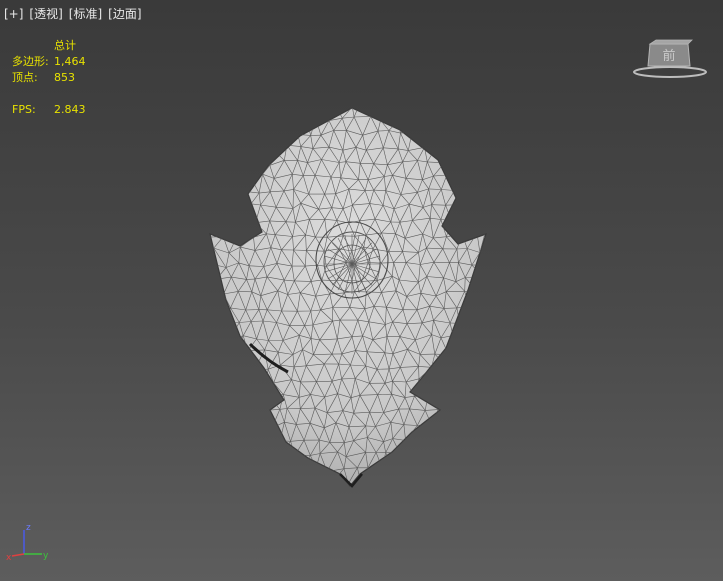 Image resolution: width=723 pixels, height=581 pixels. Describe the element at coordinates (670, 72) in the screenshot. I see `viewcube-compass-ring` at that location.